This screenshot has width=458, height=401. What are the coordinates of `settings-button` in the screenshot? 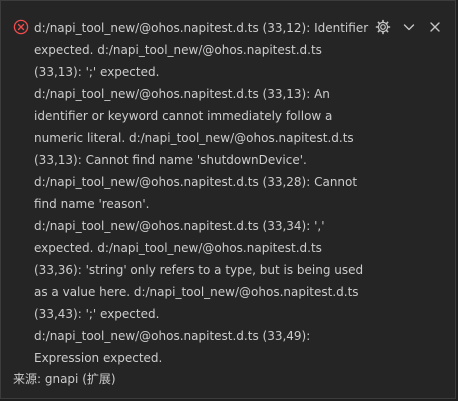 It's located at (383, 27).